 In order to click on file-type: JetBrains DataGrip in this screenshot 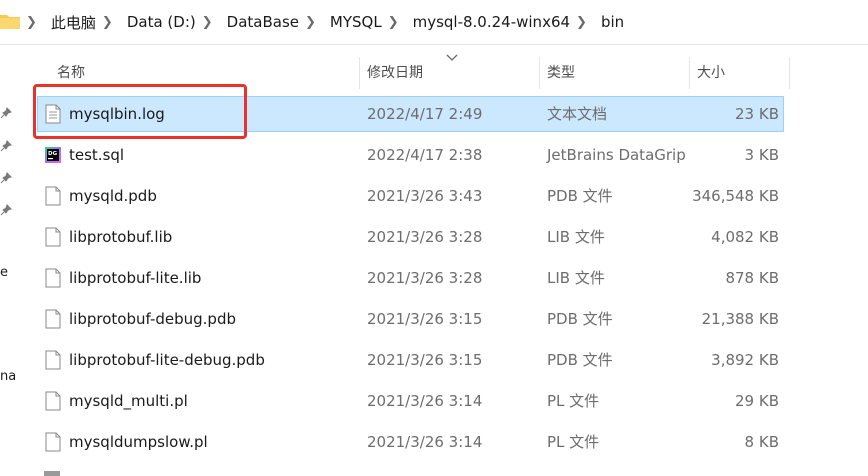, I will do `click(616, 155)`.